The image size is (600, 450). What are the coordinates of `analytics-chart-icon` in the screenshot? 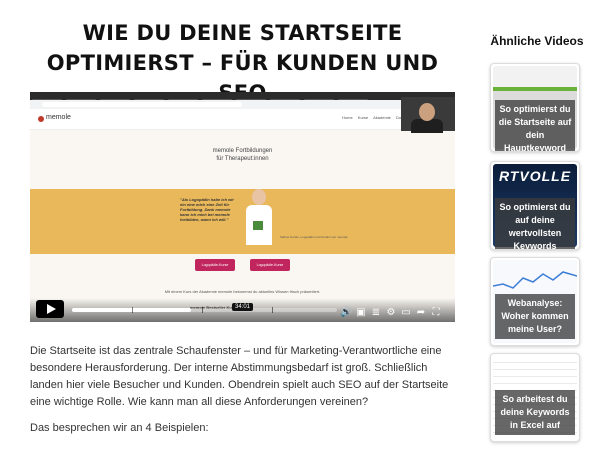 It's located at (535, 280).